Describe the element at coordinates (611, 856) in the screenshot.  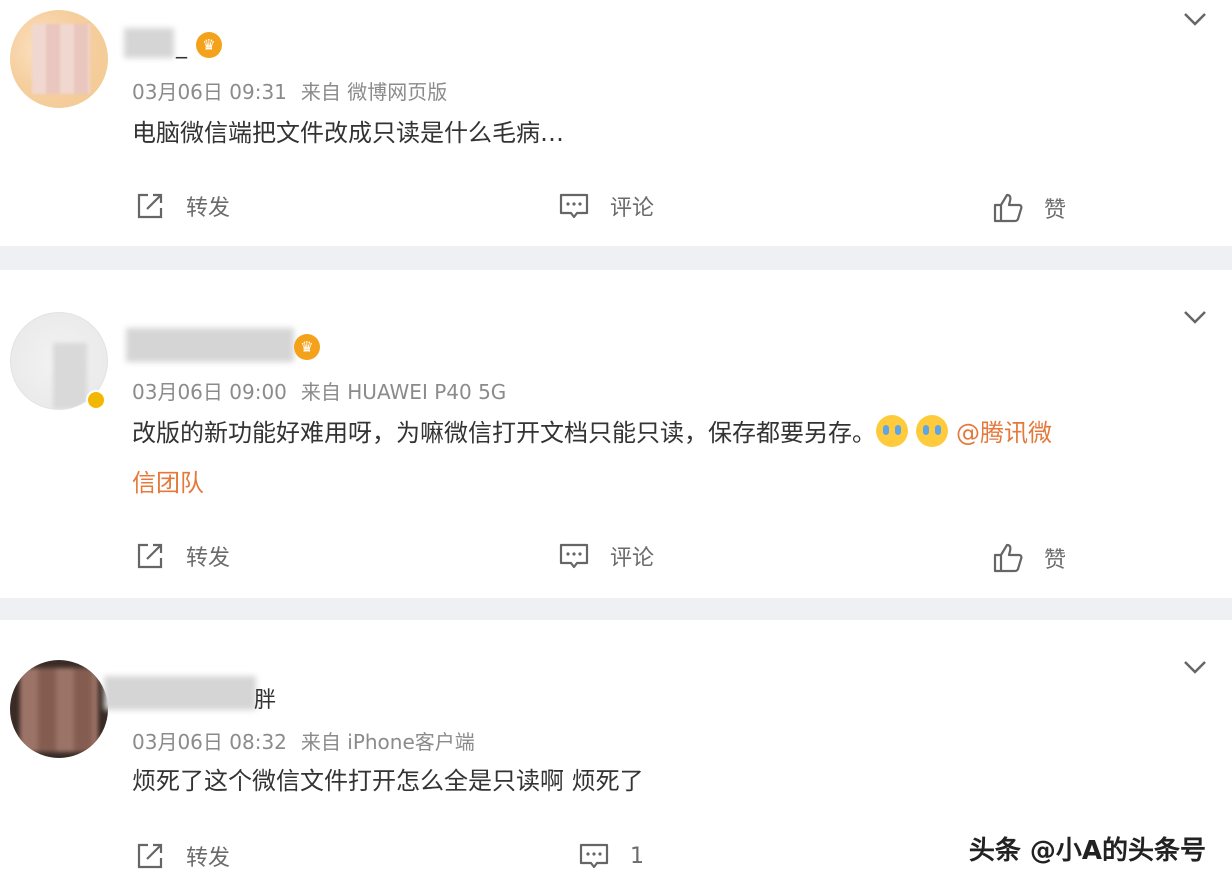
I see `comment-button: 1` at that location.